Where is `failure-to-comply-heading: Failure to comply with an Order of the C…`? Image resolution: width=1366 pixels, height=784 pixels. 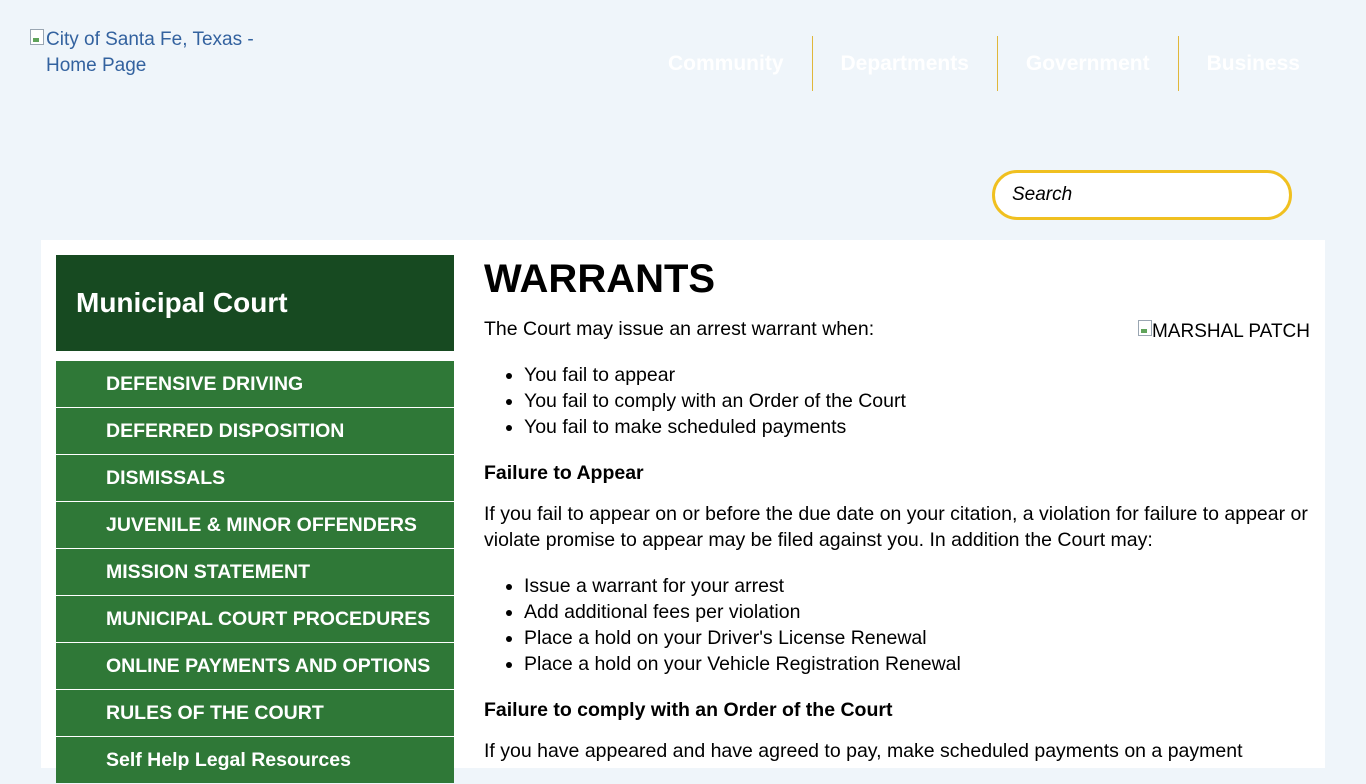 failure-to-comply-heading: Failure to comply with an Order of the C… is located at coordinates (688, 710).